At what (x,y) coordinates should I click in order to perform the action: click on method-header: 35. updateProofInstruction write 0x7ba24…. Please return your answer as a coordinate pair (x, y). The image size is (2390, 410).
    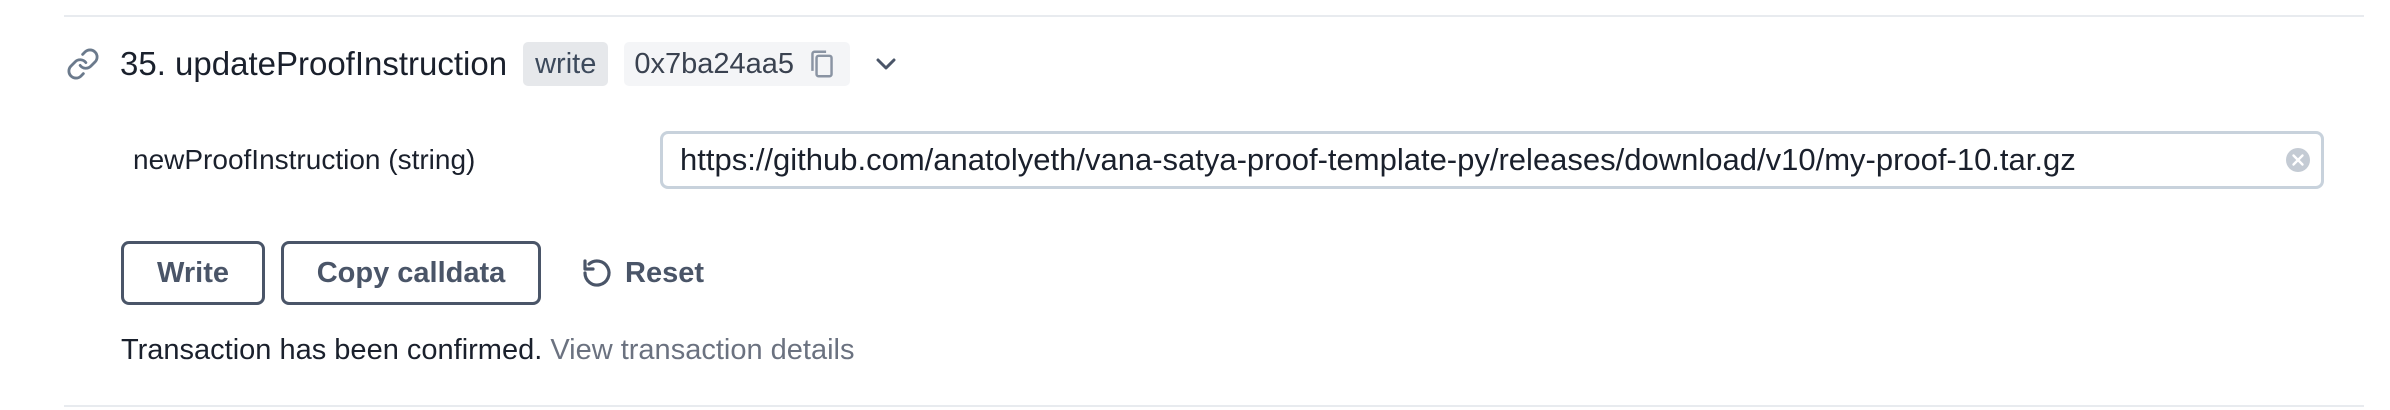
    Looking at the image, I should click on (486, 64).